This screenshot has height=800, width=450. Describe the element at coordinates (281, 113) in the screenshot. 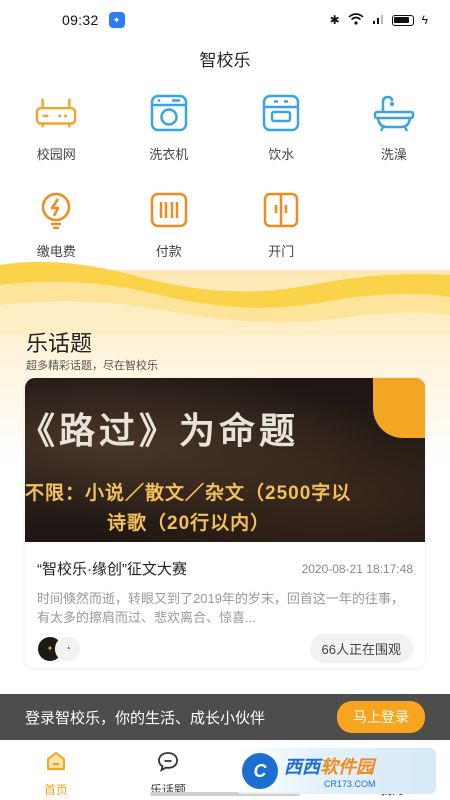

I see `water-dispenser-icon` at that location.